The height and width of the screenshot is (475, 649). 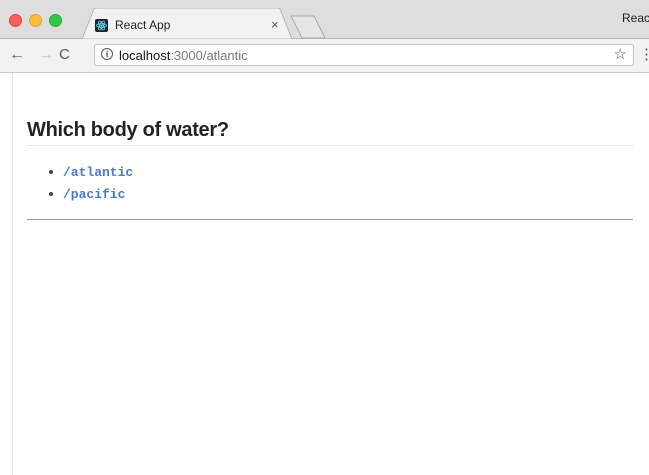 I want to click on page-title: Which body of water?, so click(x=128, y=130).